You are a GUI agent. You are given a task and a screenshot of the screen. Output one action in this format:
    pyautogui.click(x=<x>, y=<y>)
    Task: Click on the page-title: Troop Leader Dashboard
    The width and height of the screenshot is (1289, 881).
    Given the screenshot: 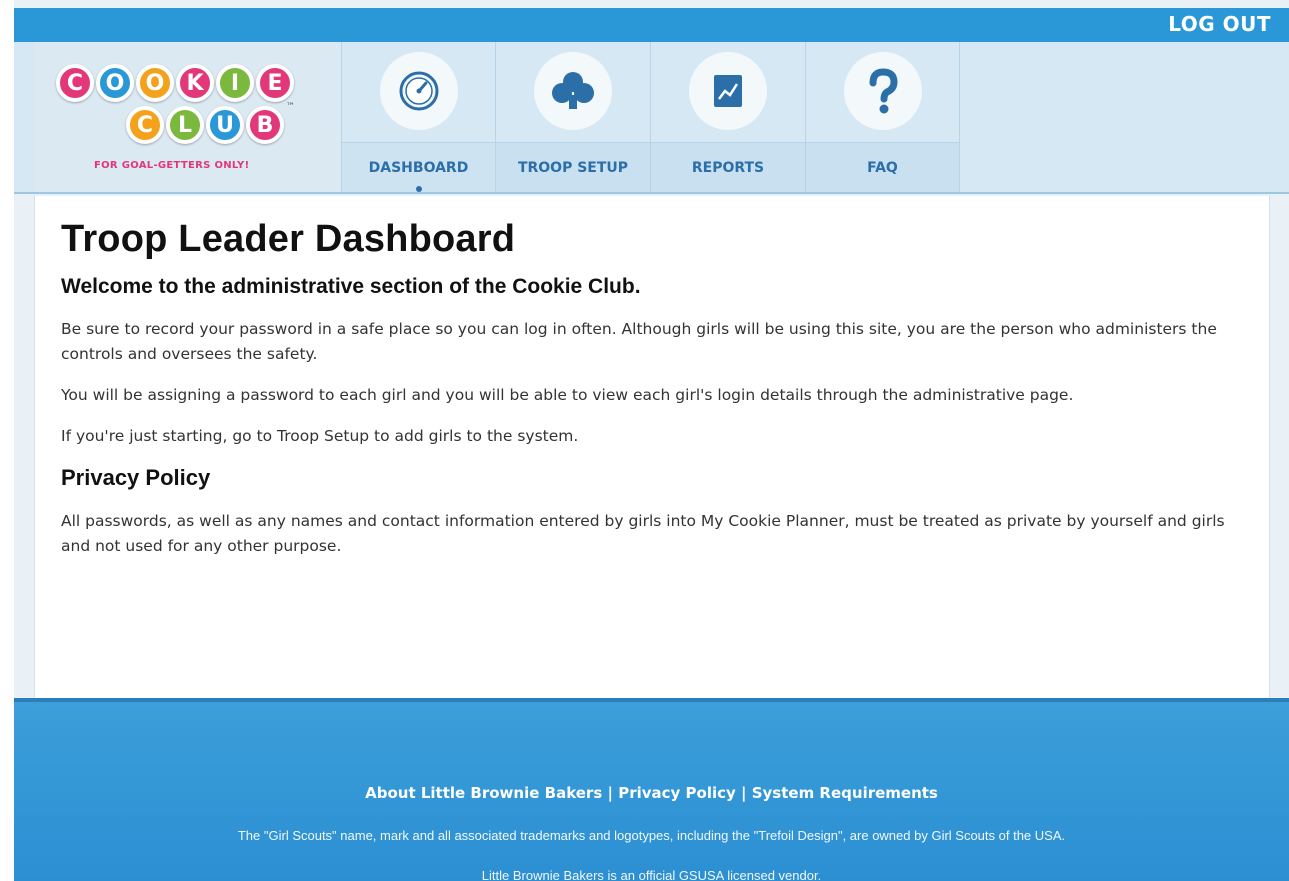 What is the action you would take?
    pyautogui.click(x=288, y=239)
    